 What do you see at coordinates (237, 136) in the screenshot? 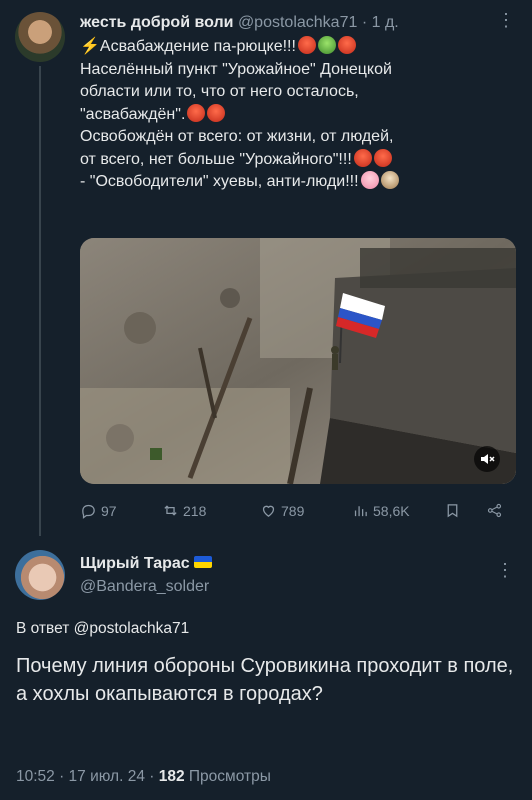
I see `text-line: Освобождён от всего: от жизни, от людей,` at bounding box center [237, 136].